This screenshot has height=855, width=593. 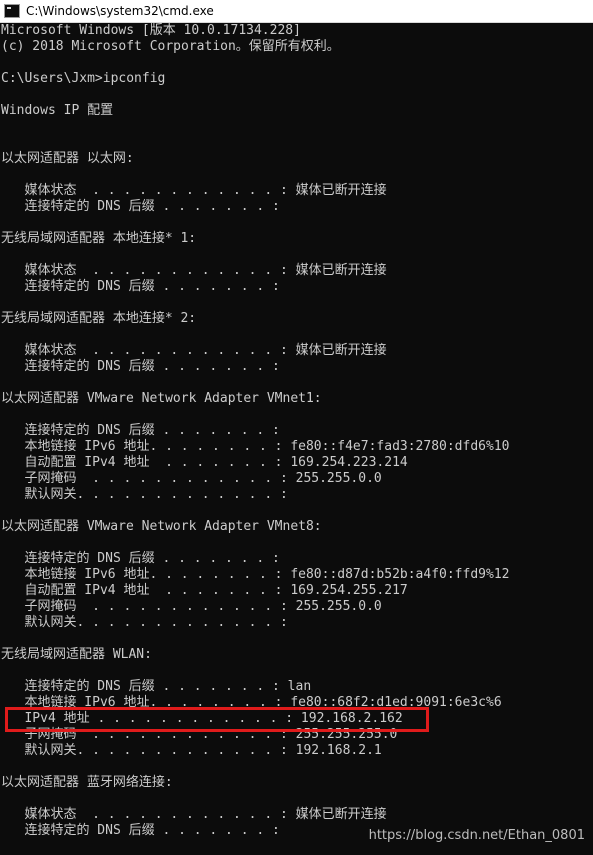 What do you see at coordinates (87, 782) in the screenshot?
I see `console-line: 以太网适配器 蓝牙网络连接:` at bounding box center [87, 782].